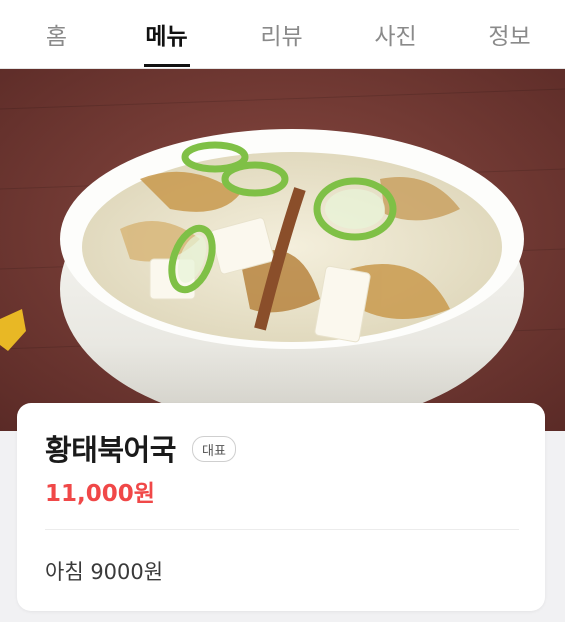 This screenshot has height=622, width=565. I want to click on tab-photos-label: 사진, so click(395, 37).